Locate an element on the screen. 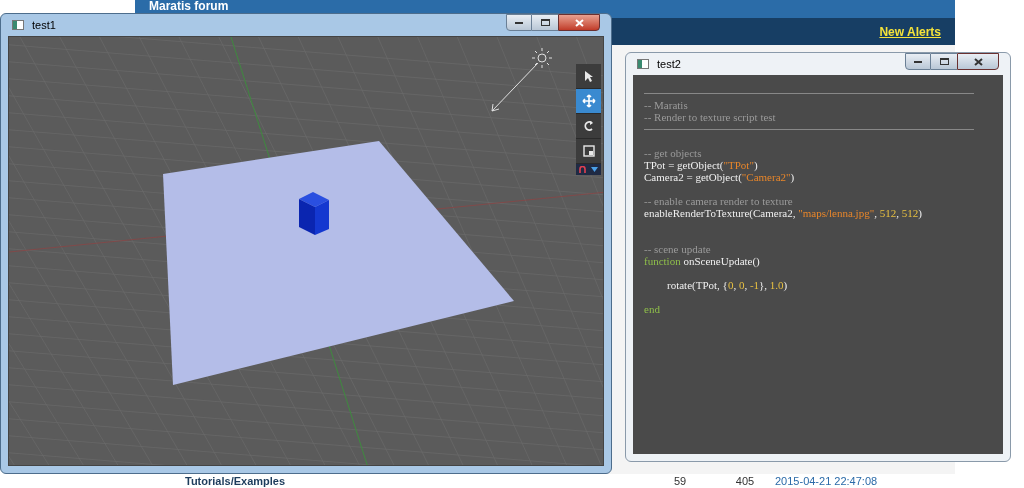 Image resolution: width=1024 pixels, height=488 pixels. cube-drawing is located at coordinates (314, 213).